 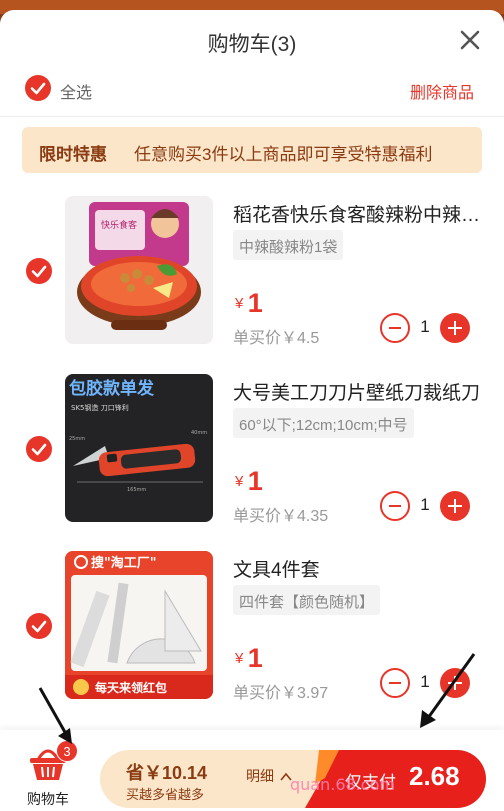 What do you see at coordinates (323, 423) in the screenshot?
I see `item-spec: 60°以下;12cm;10cm;中号` at bounding box center [323, 423].